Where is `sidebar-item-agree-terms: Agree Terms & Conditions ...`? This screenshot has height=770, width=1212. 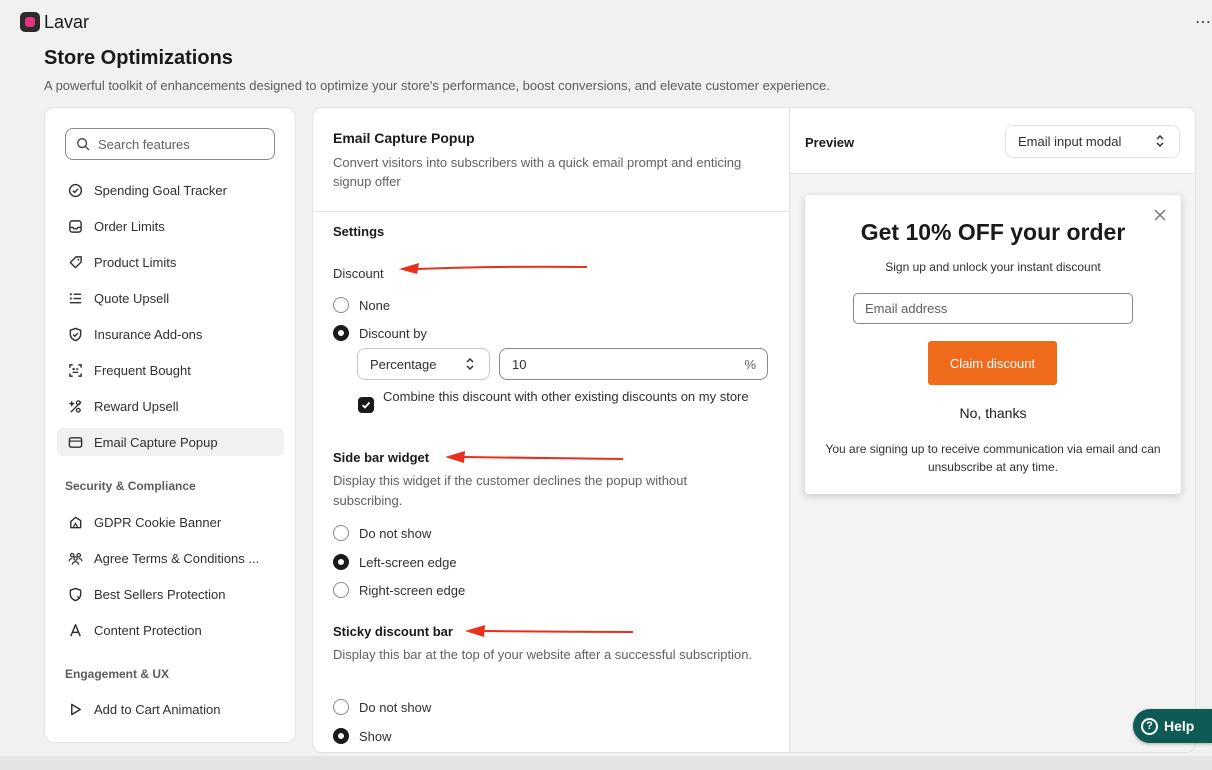
sidebar-item-agree-terms: Agree Terms & Conditions ... is located at coordinates (170, 558).